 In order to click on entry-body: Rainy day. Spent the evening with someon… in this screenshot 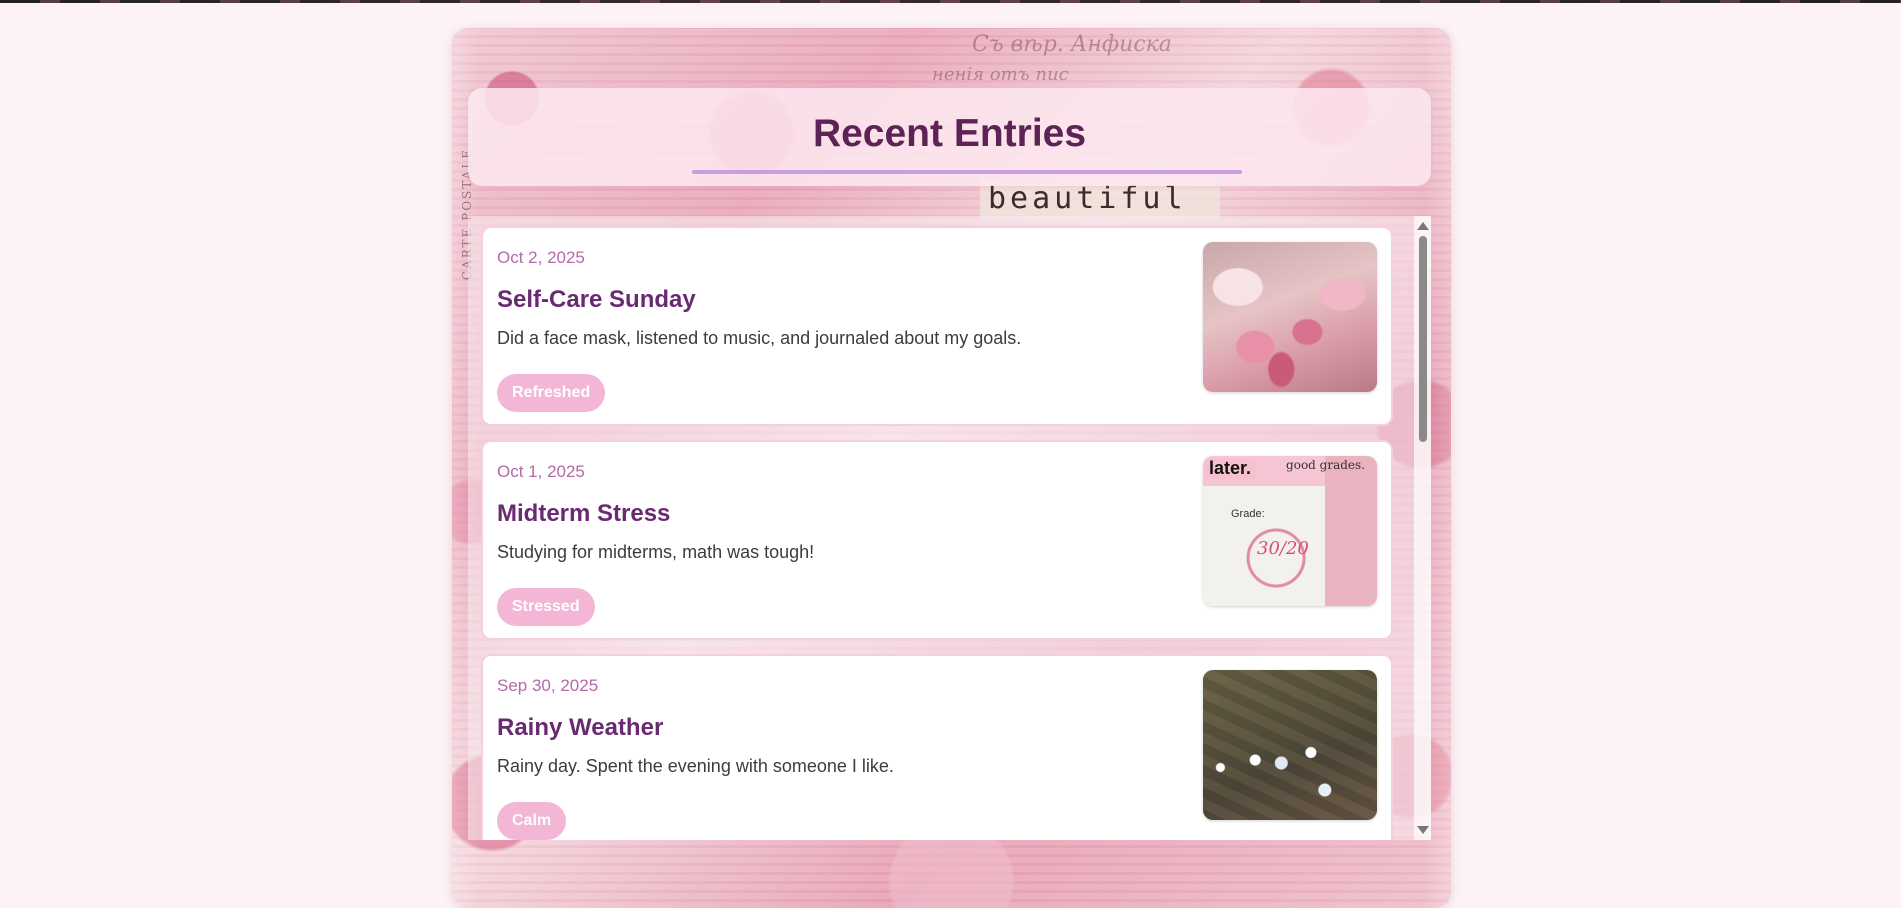, I will do `click(695, 766)`.